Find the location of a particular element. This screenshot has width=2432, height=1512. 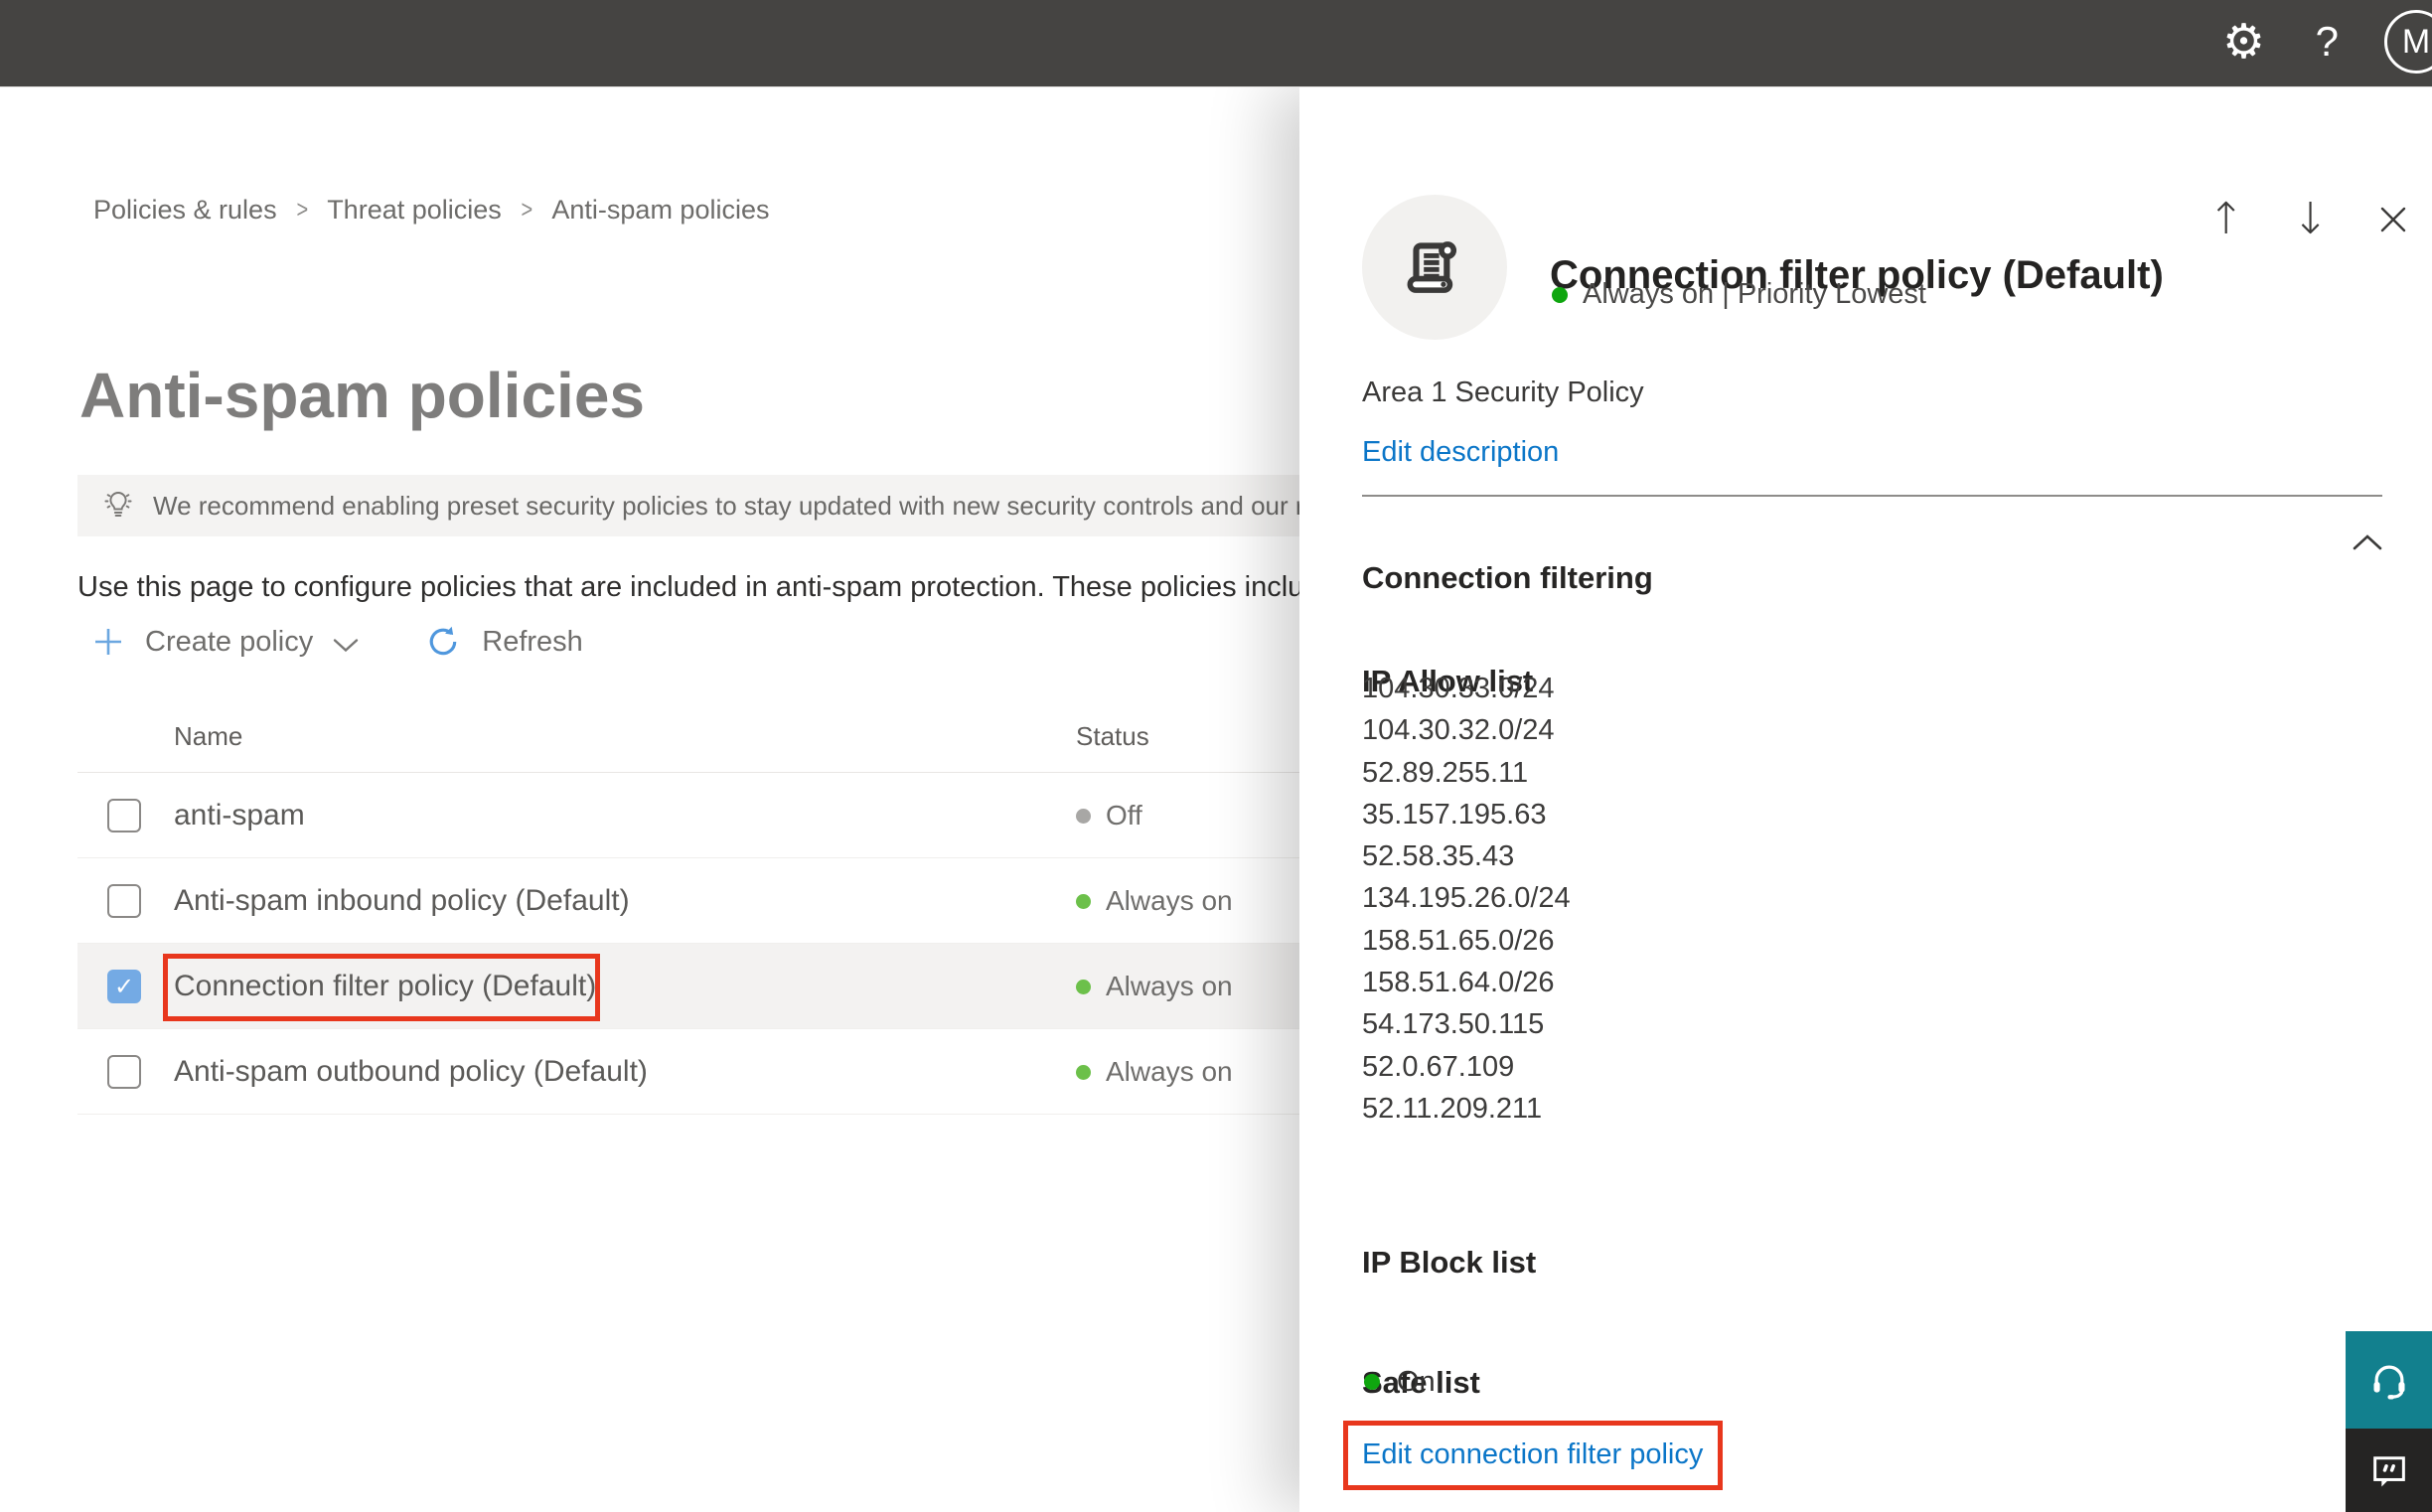

avatar-initial: M is located at coordinates (2416, 41).